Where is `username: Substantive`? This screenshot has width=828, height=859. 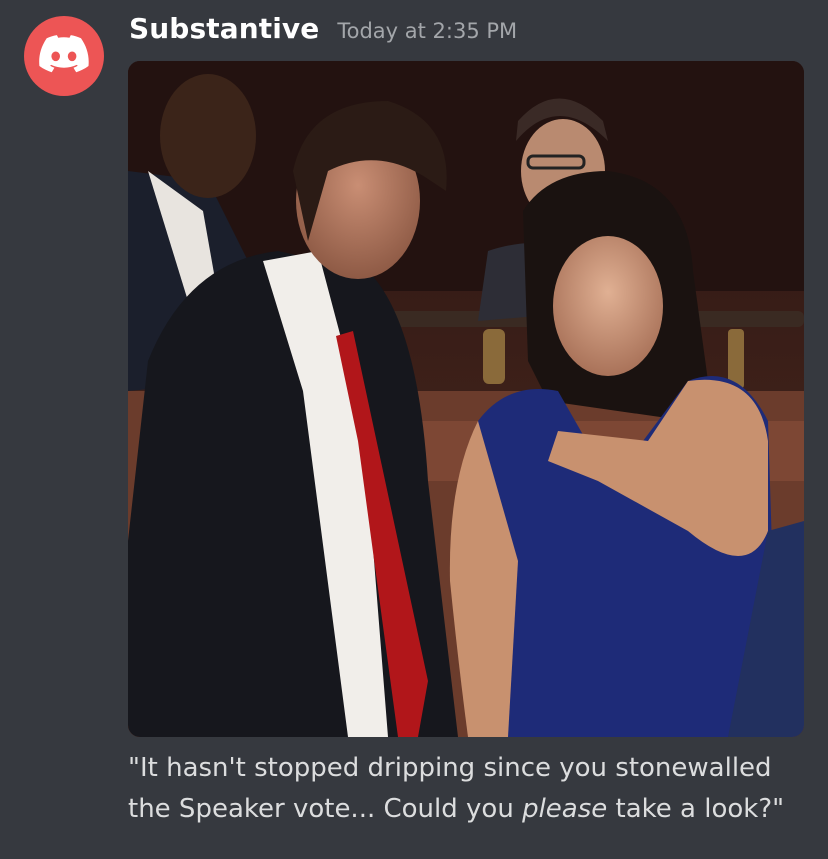 username: Substantive is located at coordinates (224, 28).